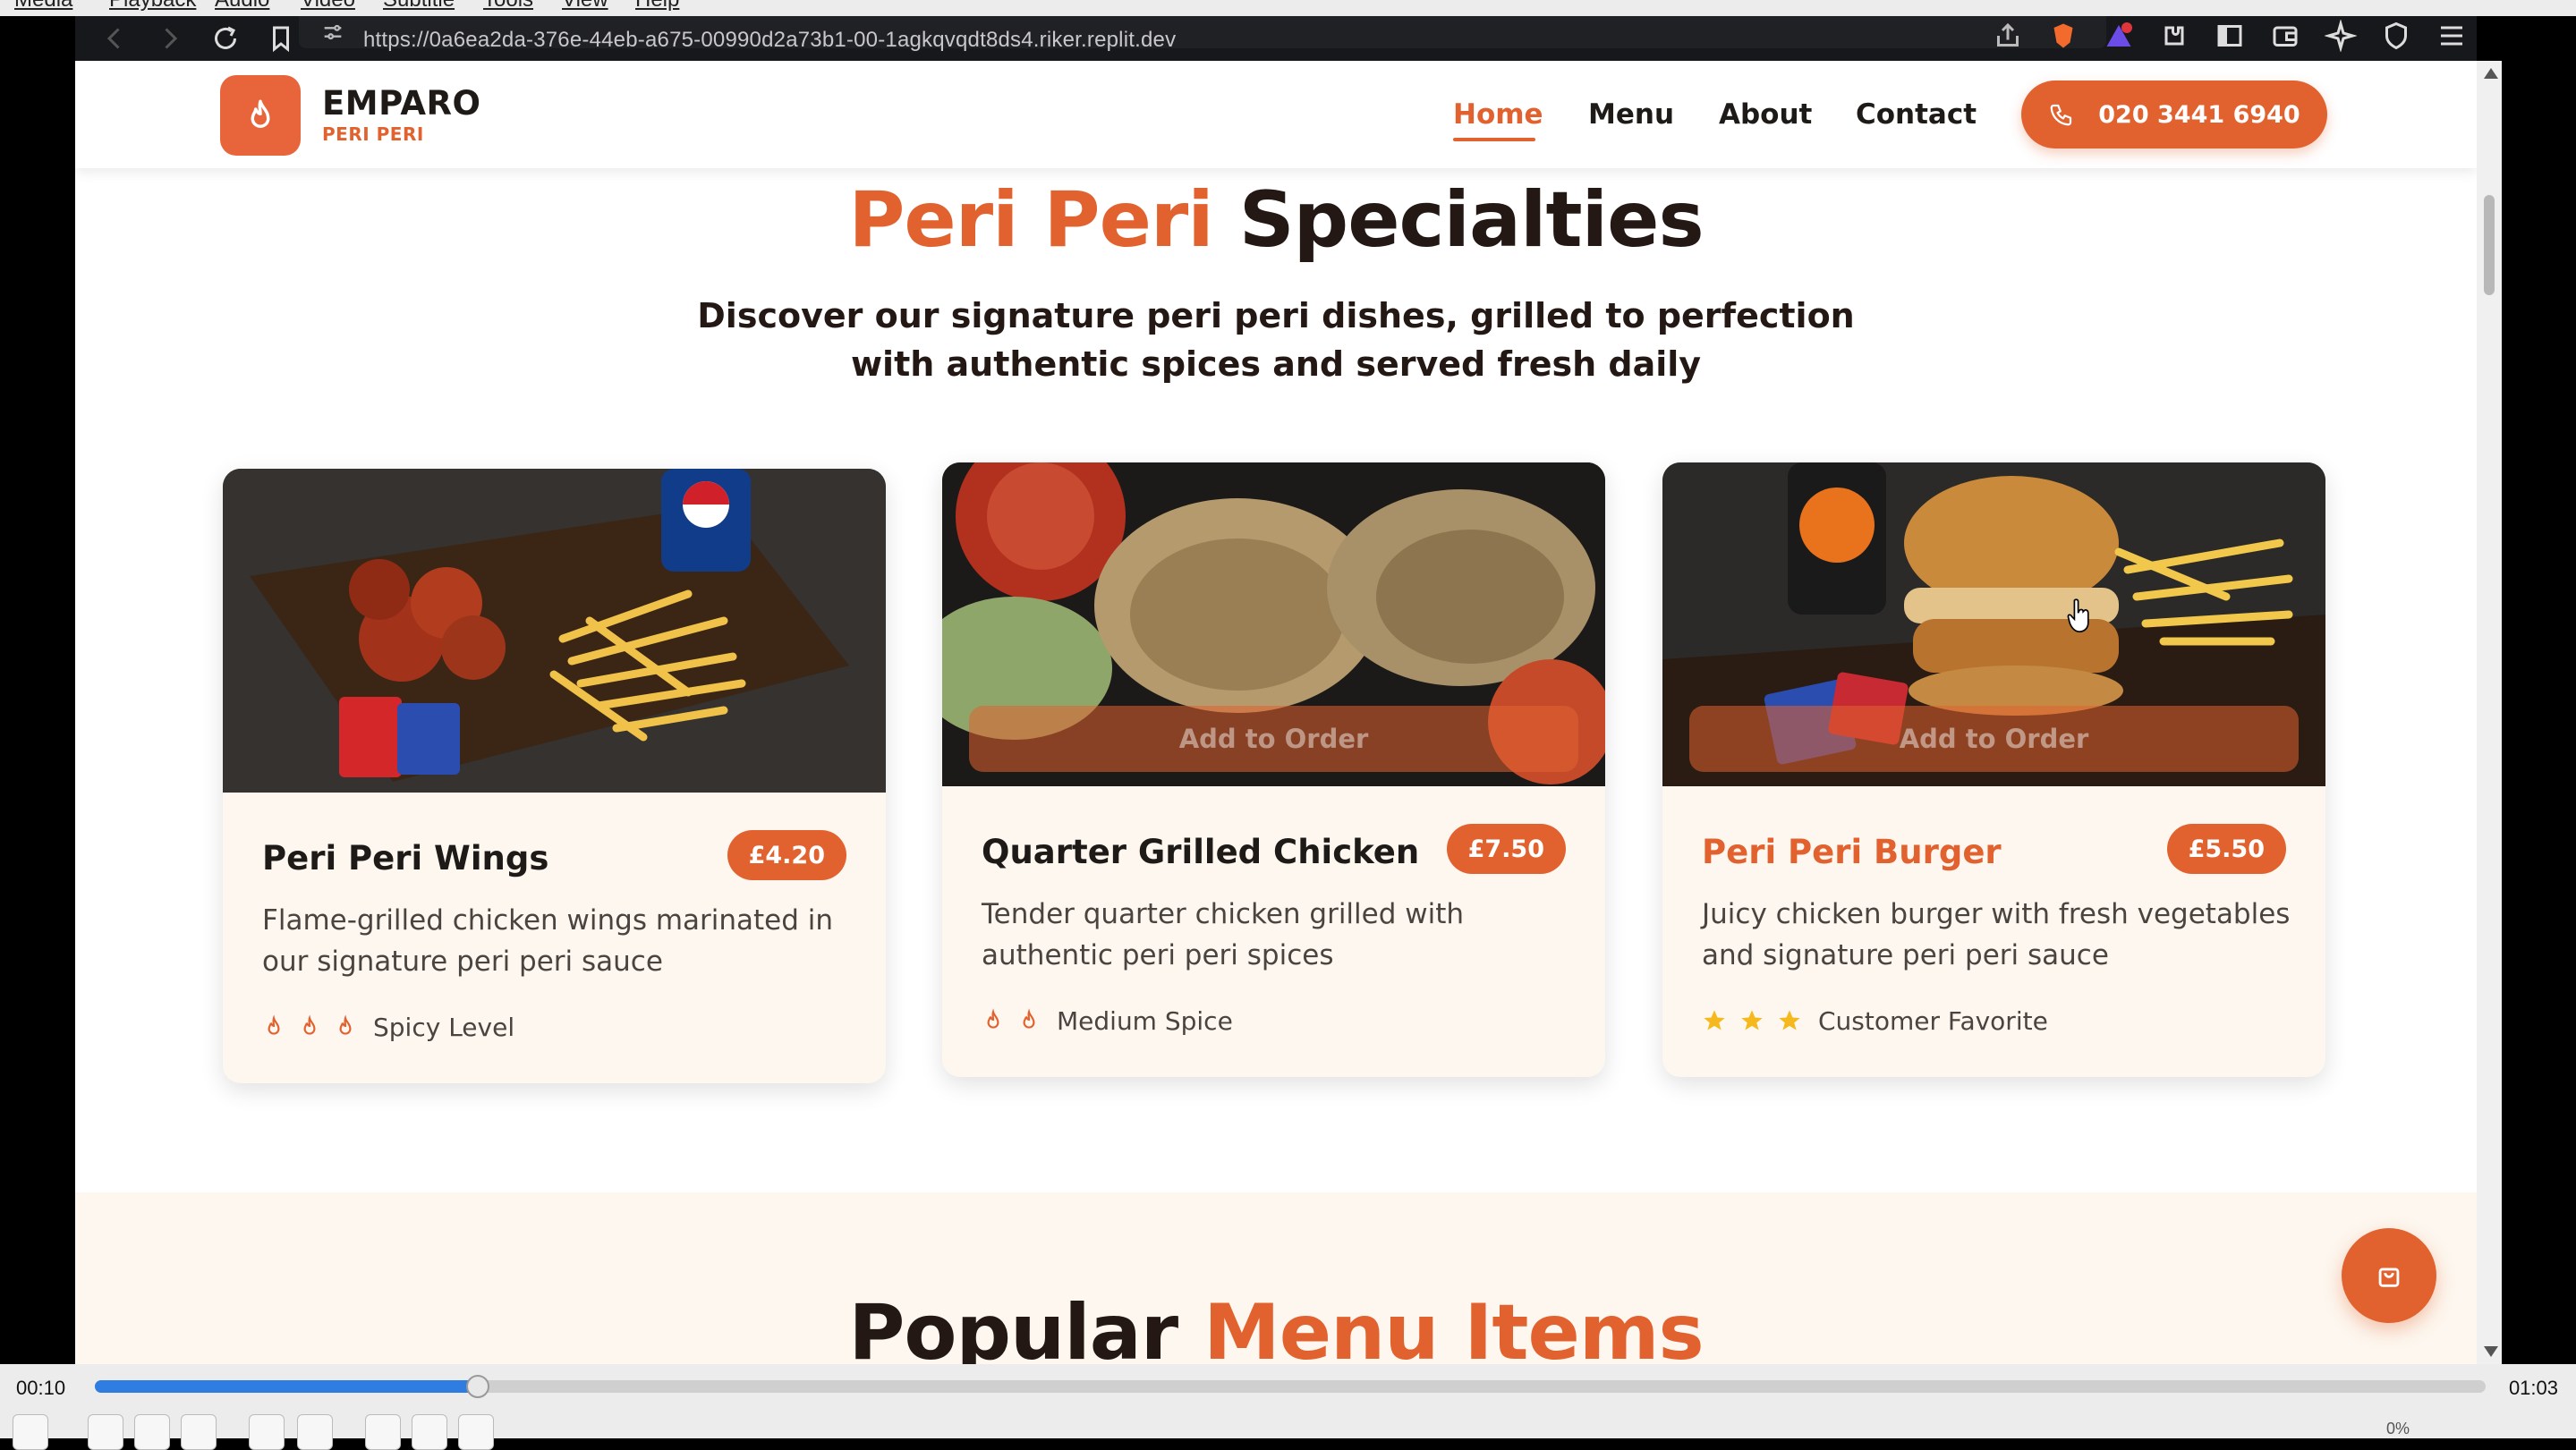 The width and height of the screenshot is (2576, 1450). What do you see at coordinates (2341, 36) in the screenshot?
I see `leo-ai-icon` at bounding box center [2341, 36].